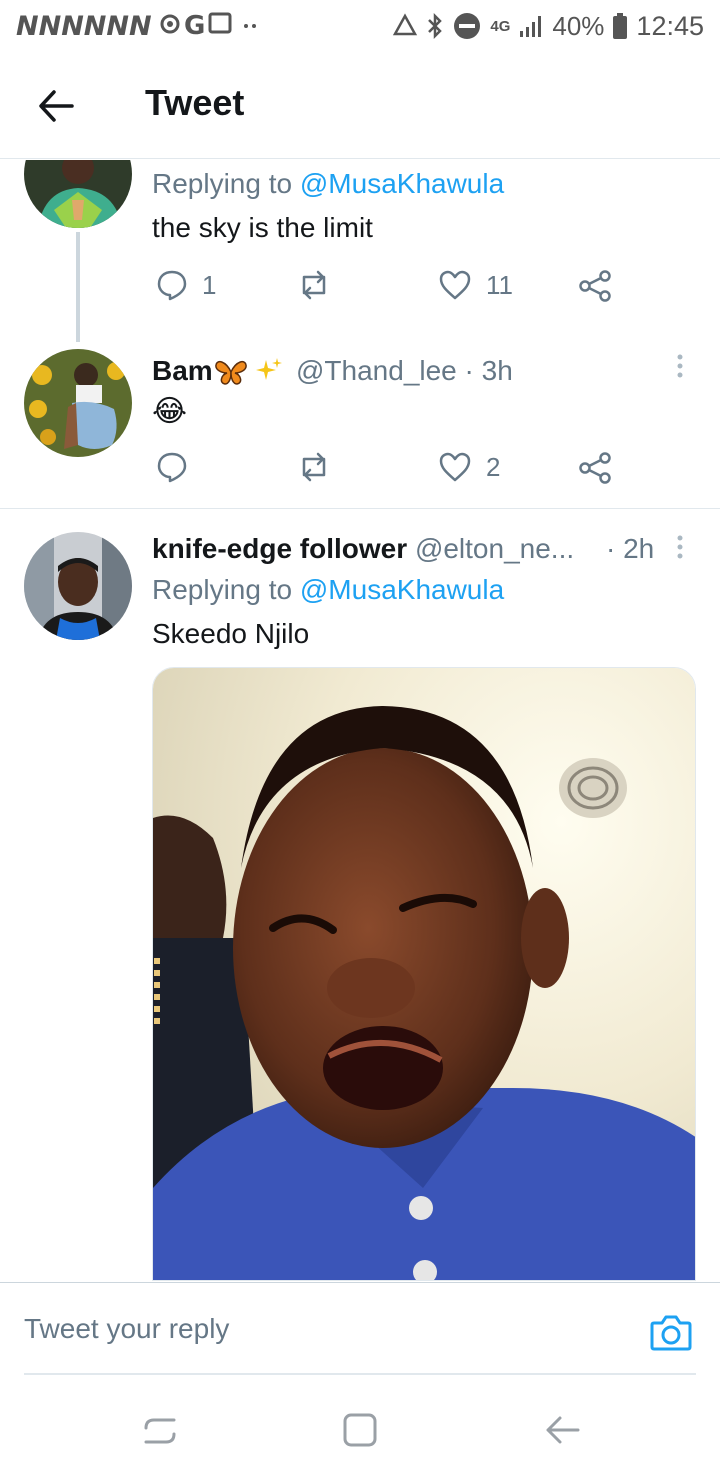 This screenshot has height=1480, width=720. I want to click on tweet-text: the sky is the limit, so click(262, 227).